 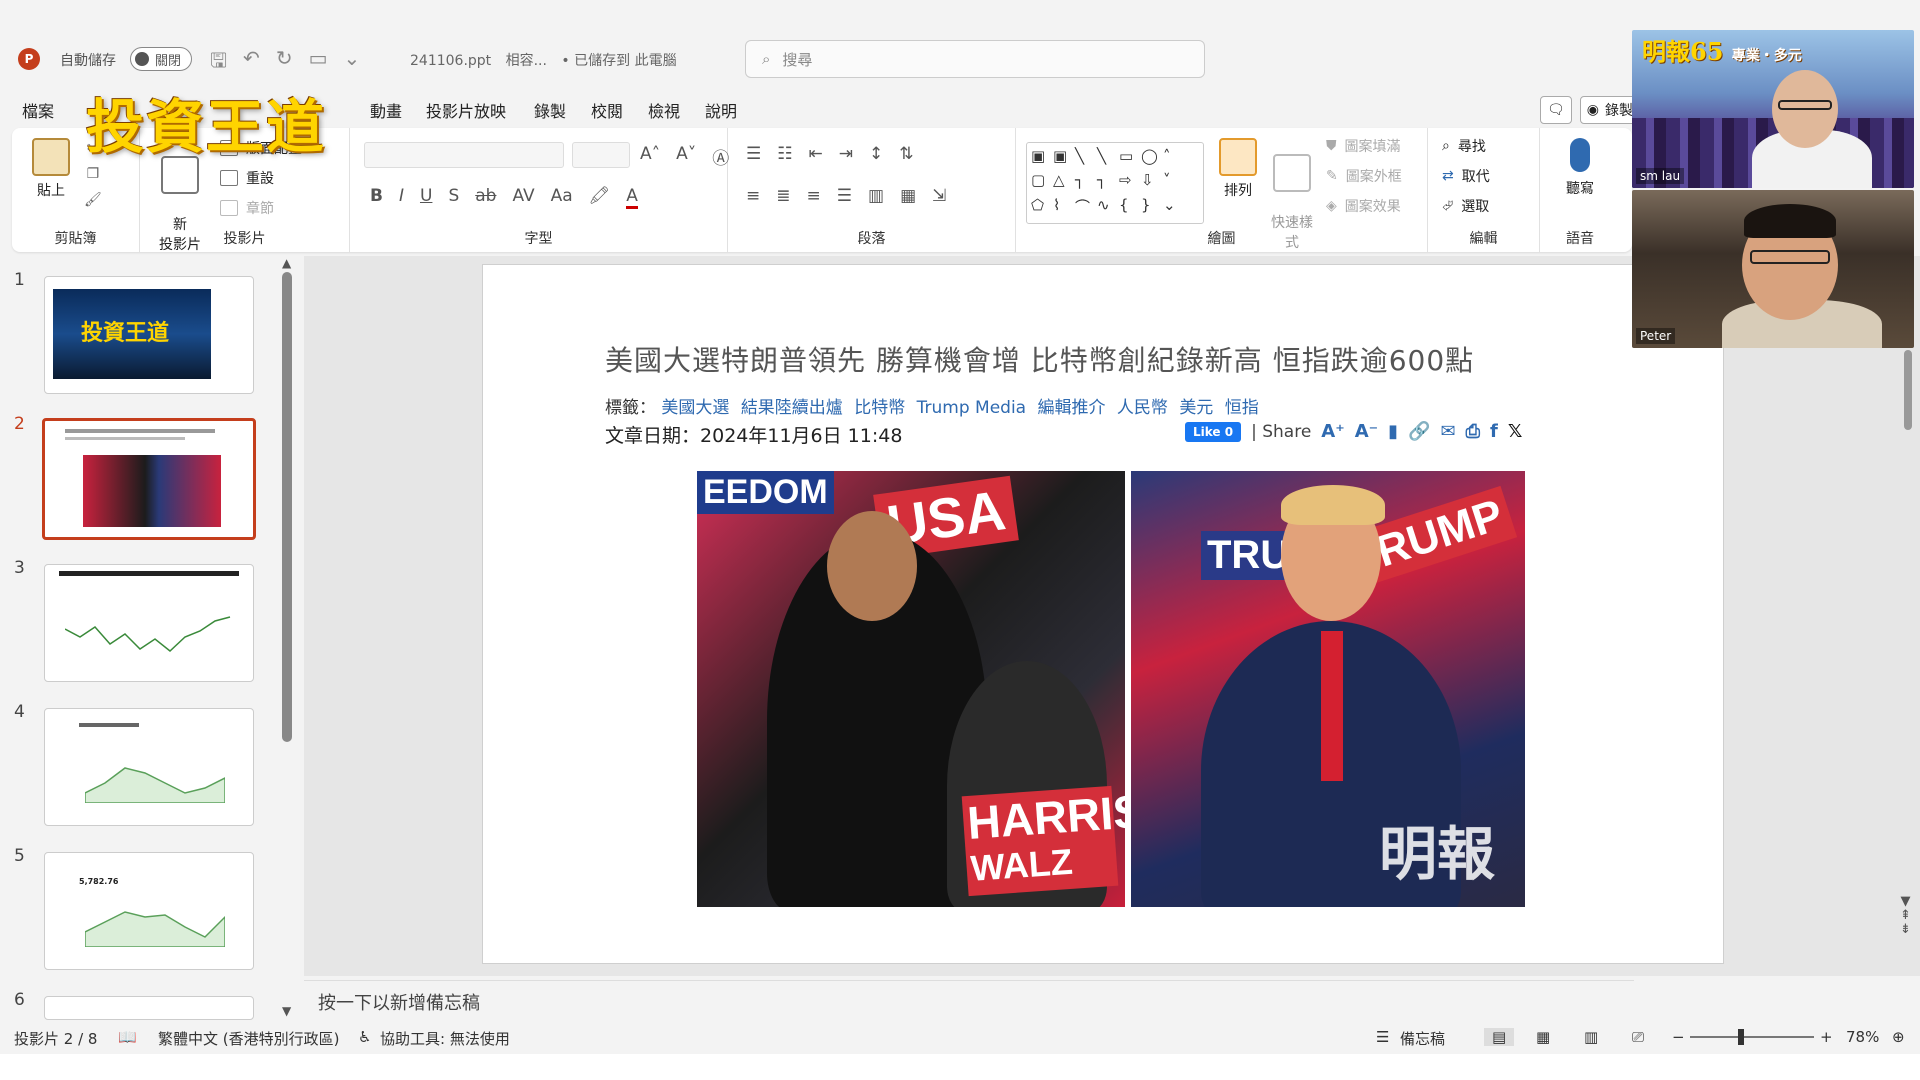 I want to click on distribute-icon: ▥, so click(x=876, y=196).